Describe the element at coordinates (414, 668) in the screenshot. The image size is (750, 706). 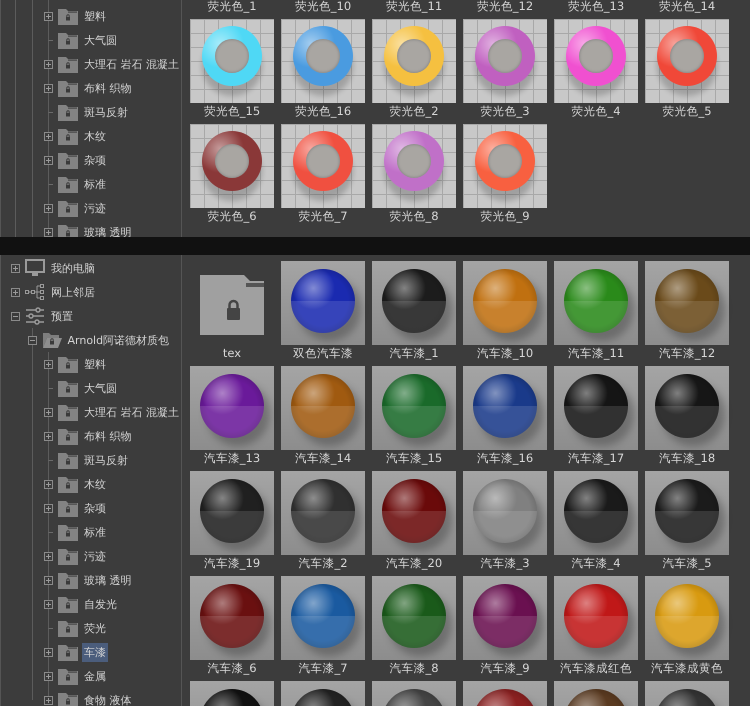
I see `material-name: 汽车漆_8` at that location.